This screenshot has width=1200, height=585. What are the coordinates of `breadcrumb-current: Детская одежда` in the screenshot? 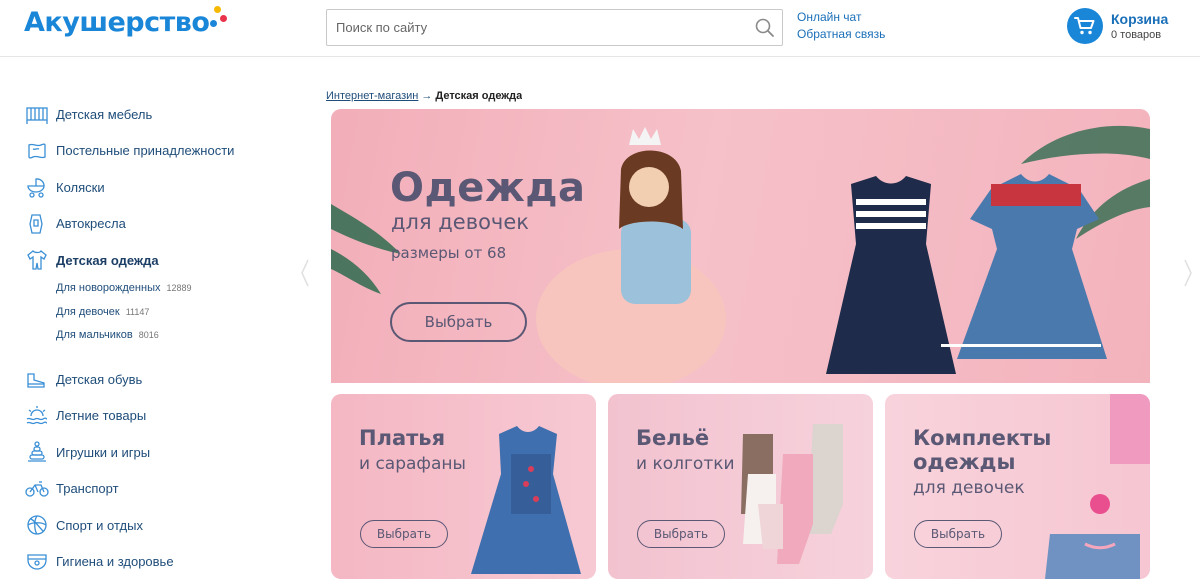 It's located at (479, 96).